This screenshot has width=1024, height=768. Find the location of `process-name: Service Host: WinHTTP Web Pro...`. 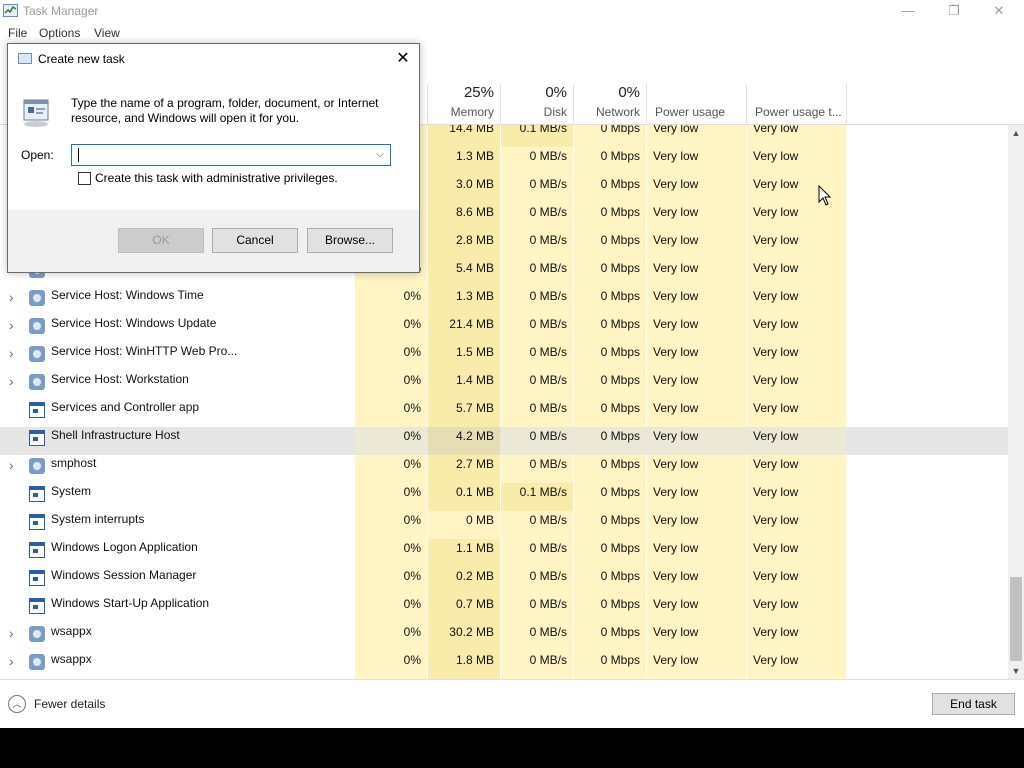

process-name: Service Host: WinHTTP Web Pro... is located at coordinates (144, 351).